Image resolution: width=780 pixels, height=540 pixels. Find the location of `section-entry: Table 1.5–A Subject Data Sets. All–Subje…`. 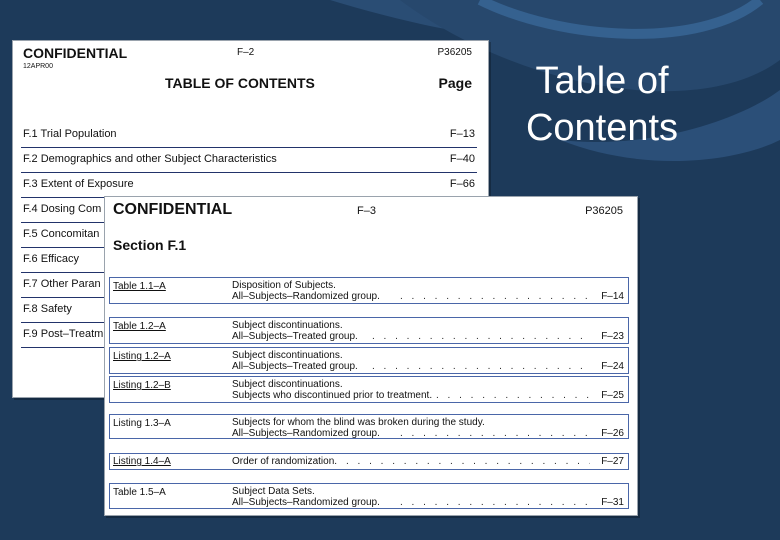

section-entry: Table 1.5–A Subject Data Sets. All–Subje… is located at coordinates (369, 496).